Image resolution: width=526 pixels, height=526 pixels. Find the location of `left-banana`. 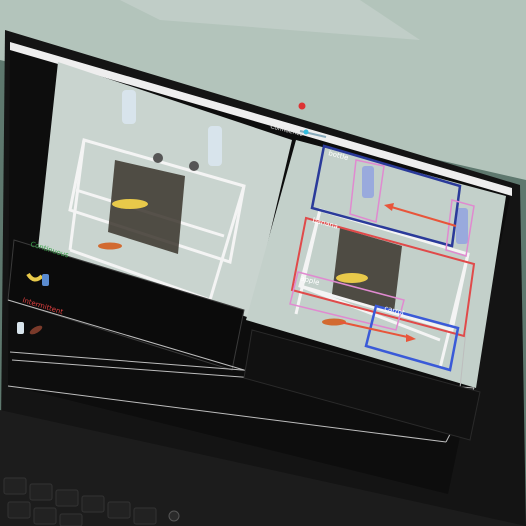

left-banana is located at coordinates (130, 204).